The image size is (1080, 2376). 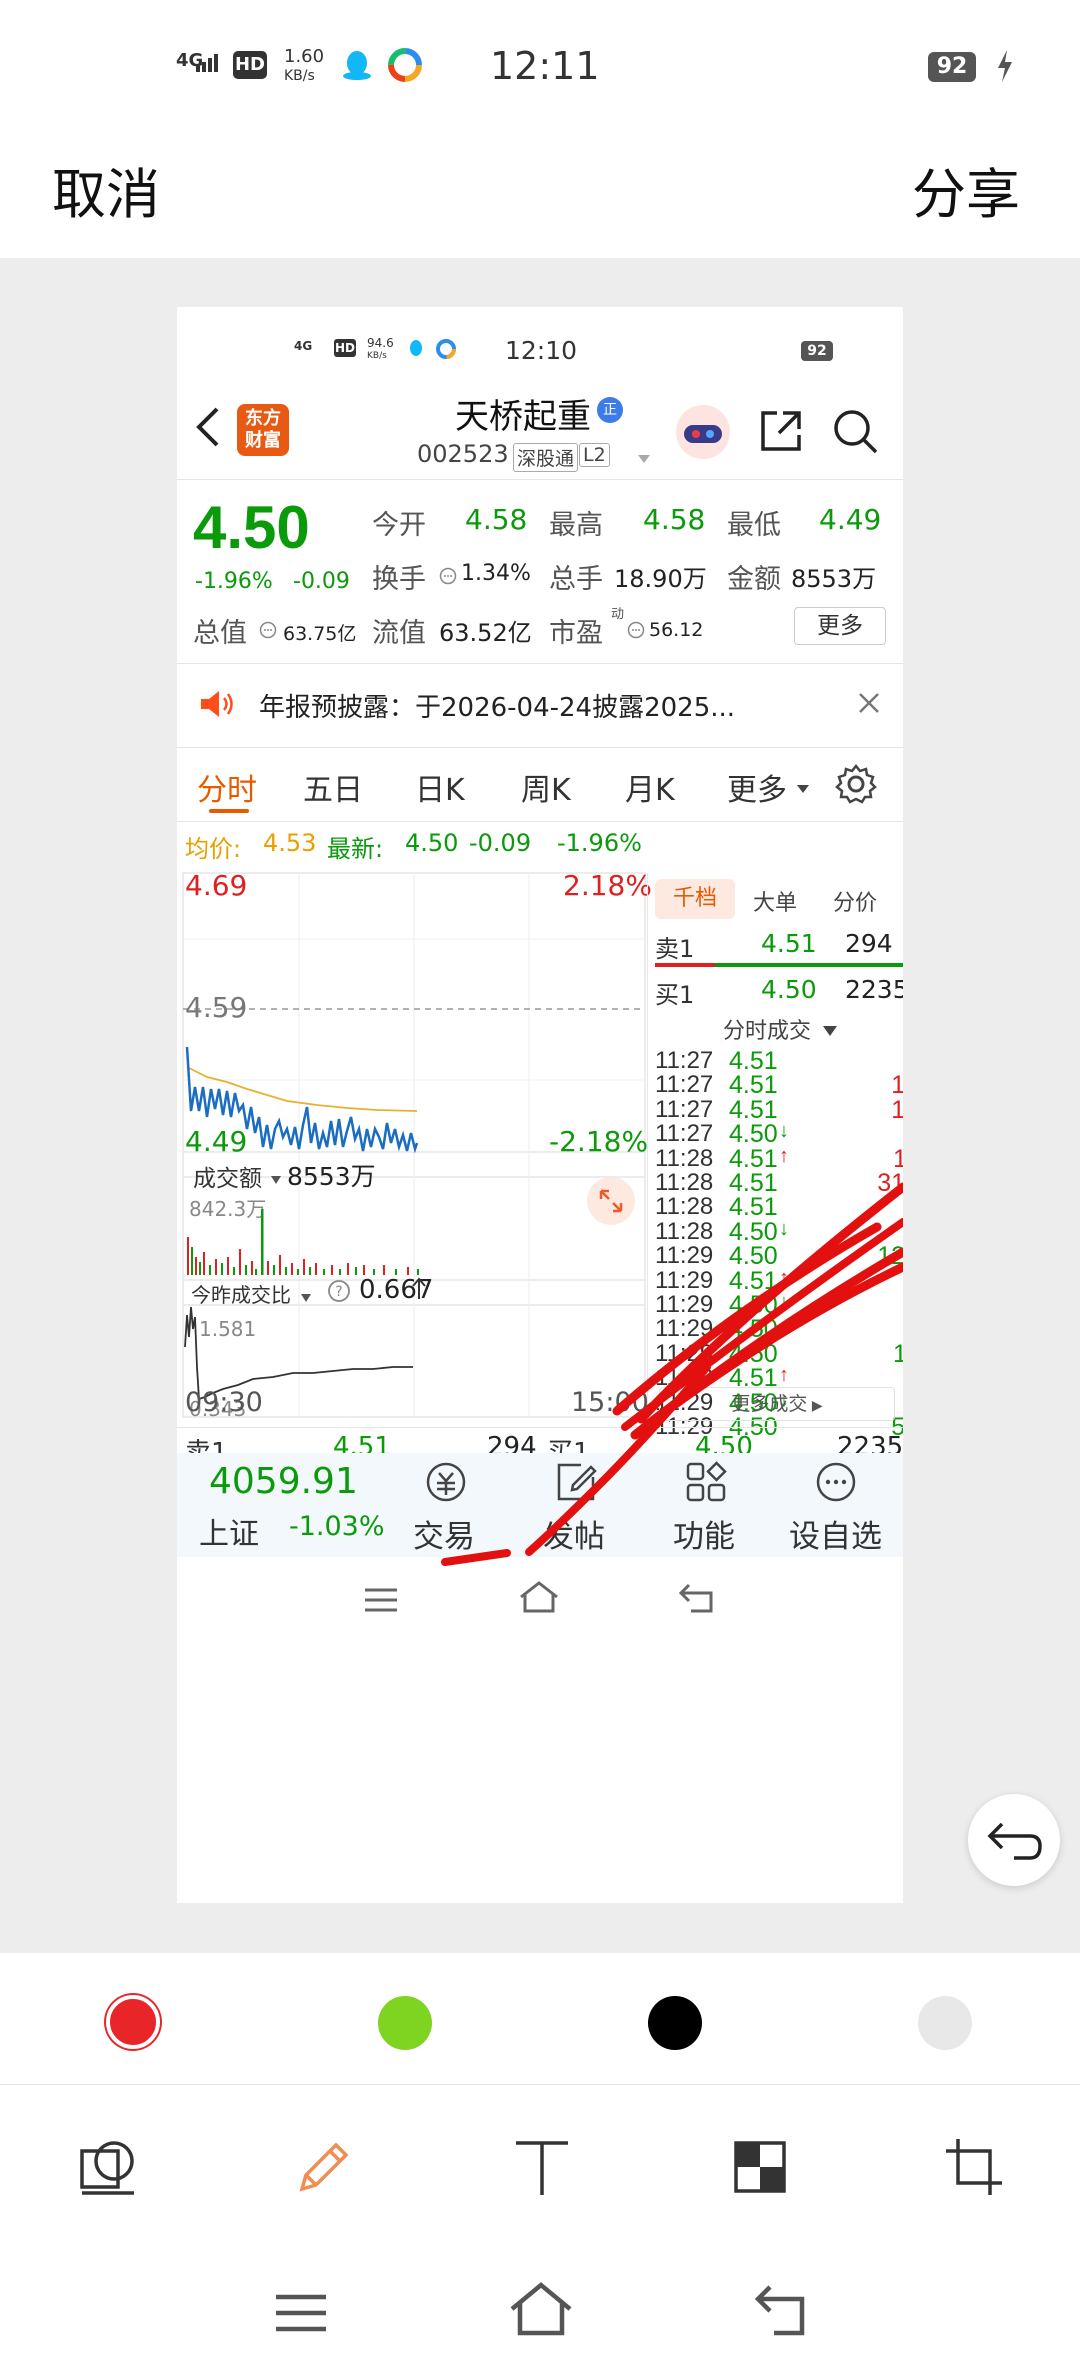 I want to click on function-label: 功能, so click(x=704, y=1533).